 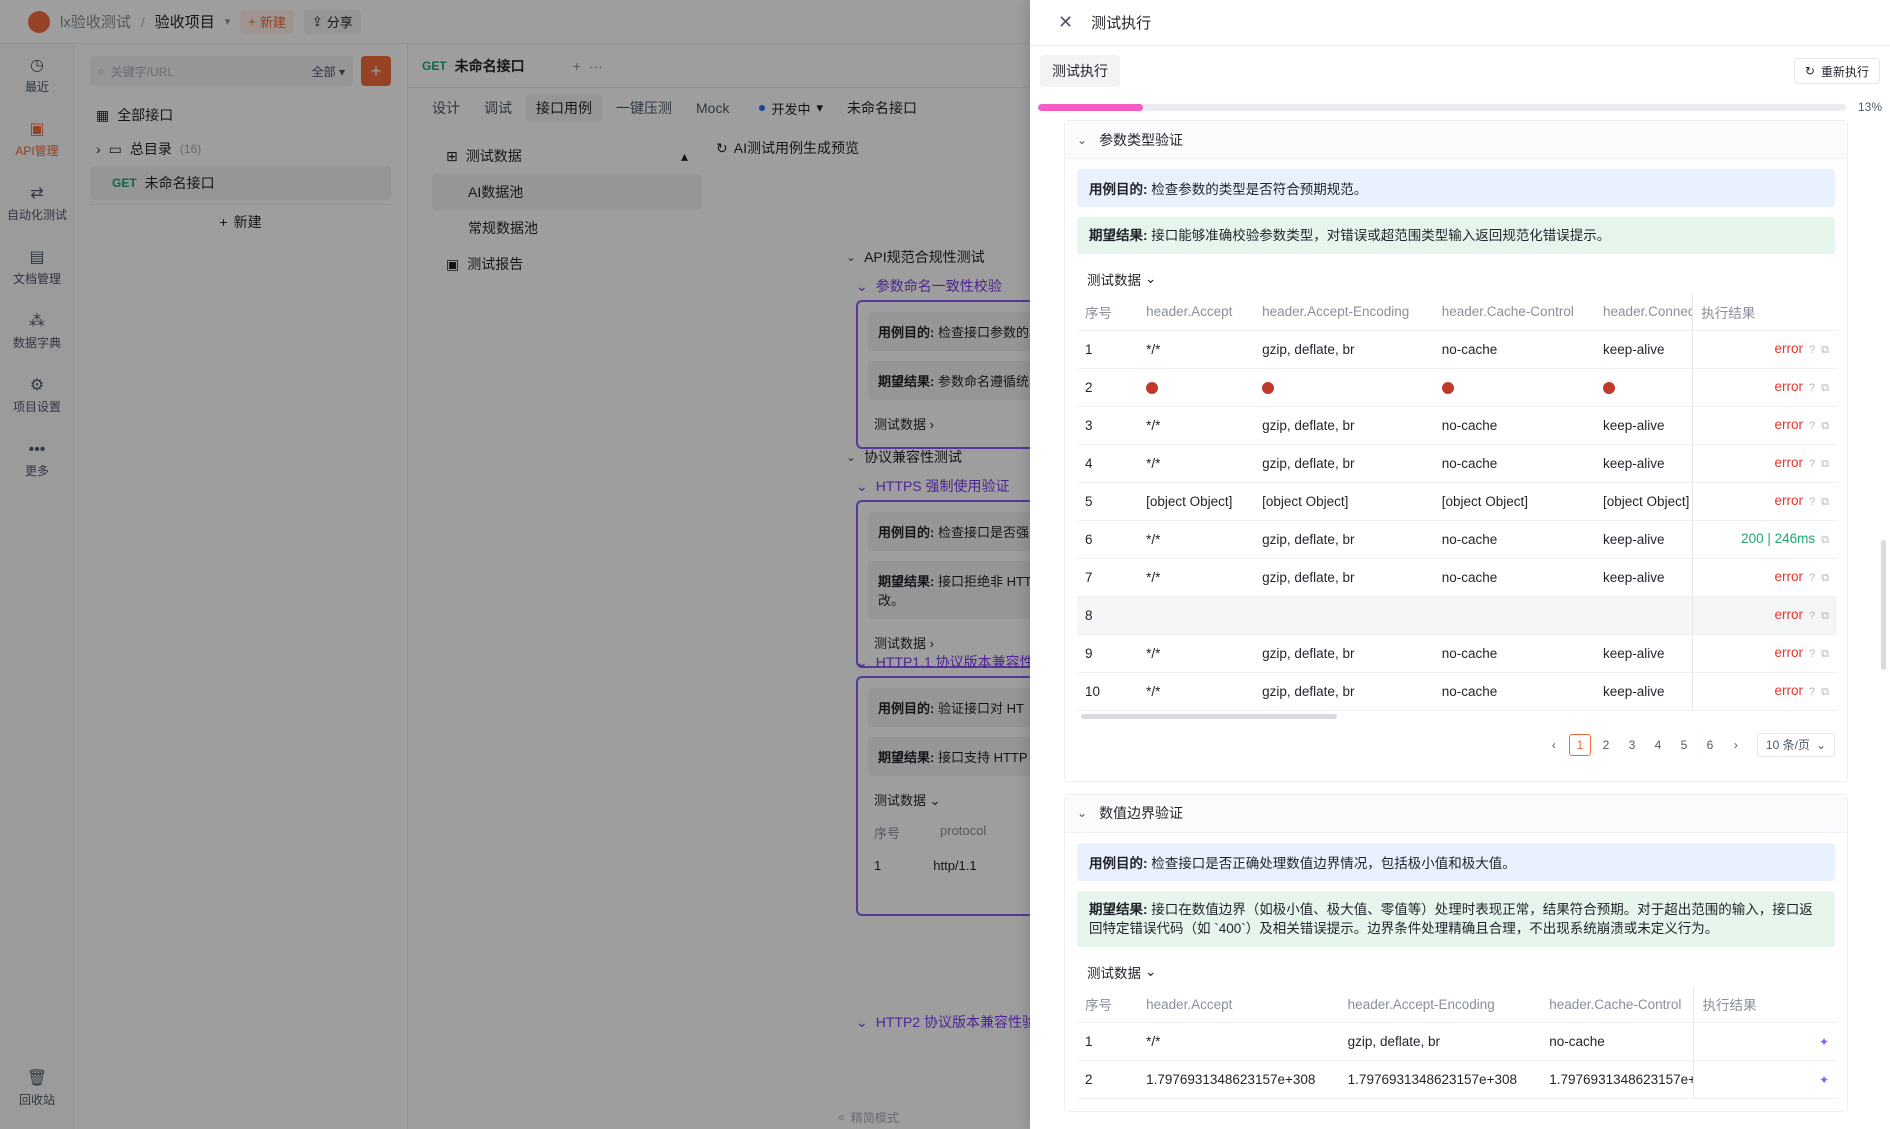 What do you see at coordinates (1710, 745) in the screenshot?
I see `page-button: 6` at bounding box center [1710, 745].